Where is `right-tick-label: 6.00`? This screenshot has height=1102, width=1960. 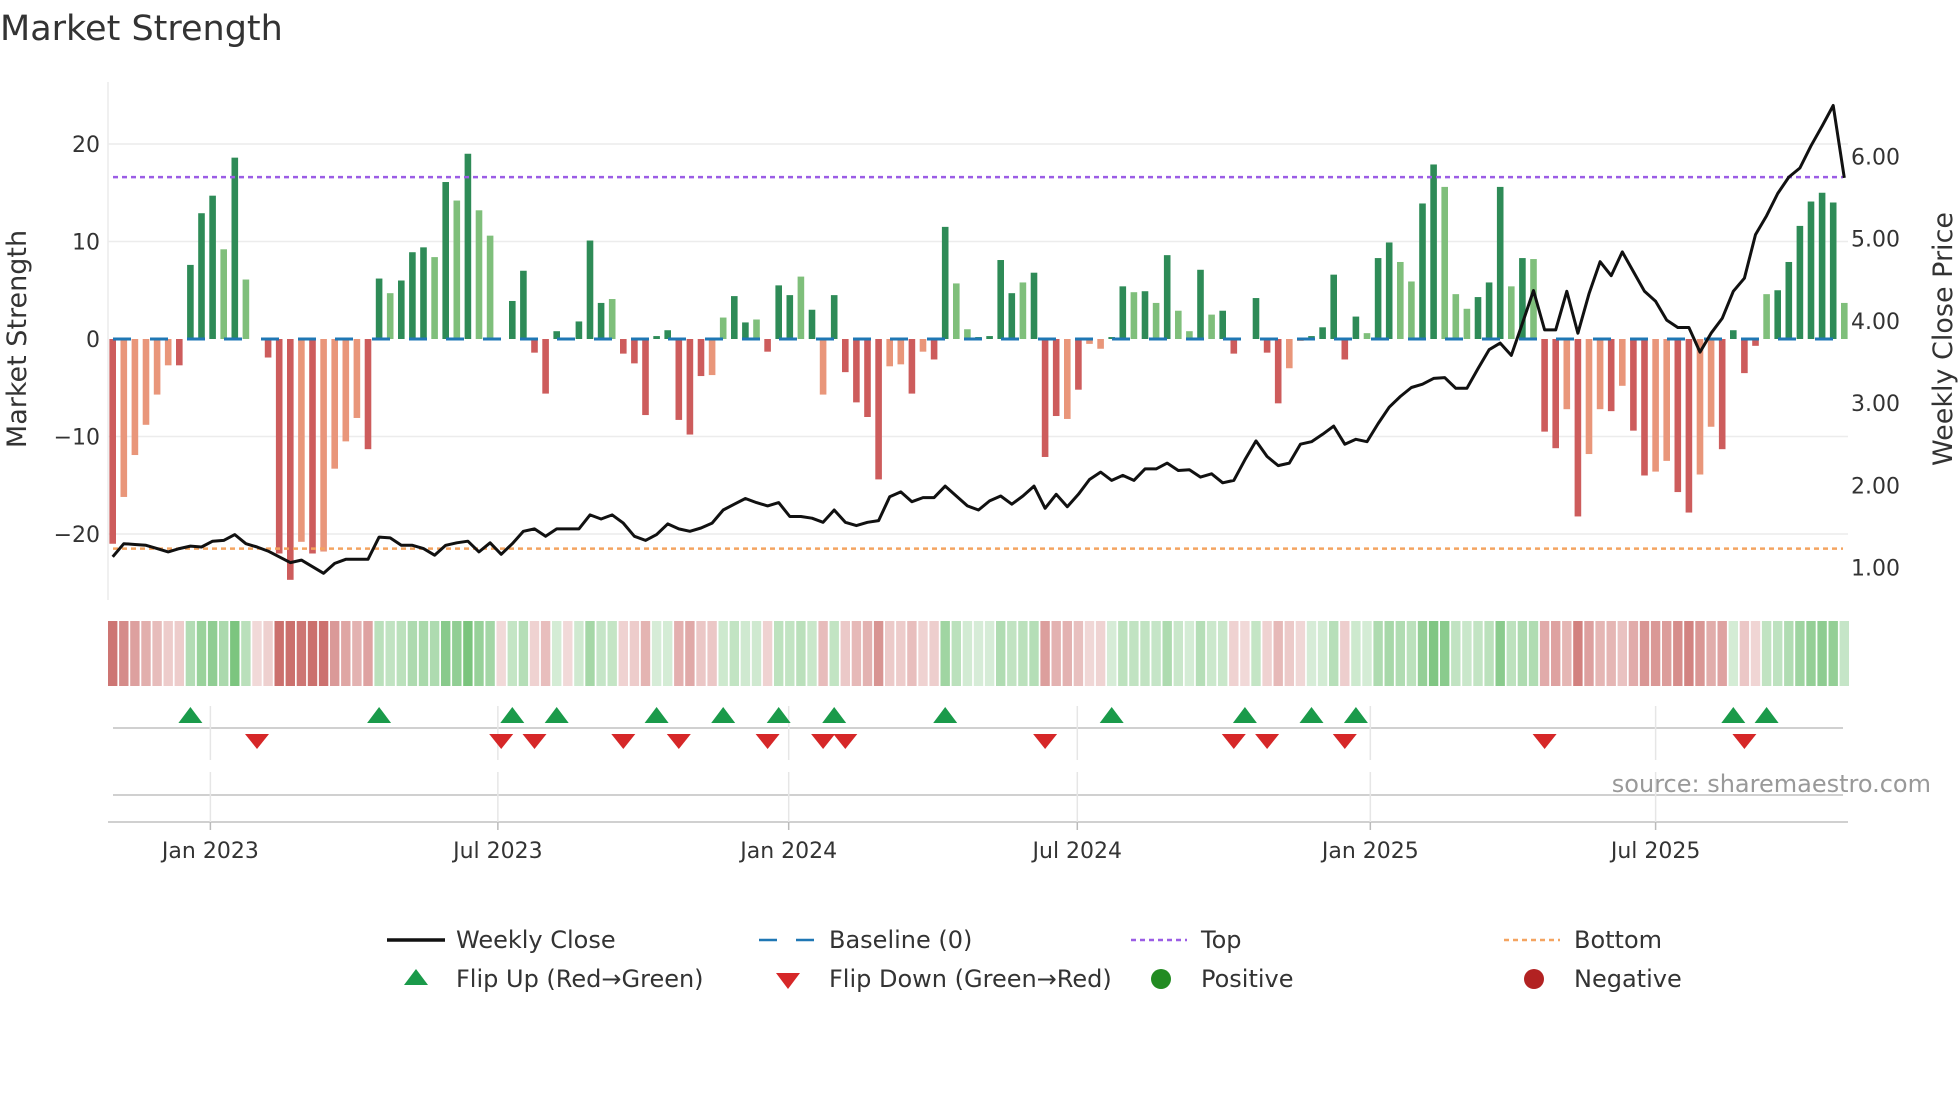 right-tick-label: 6.00 is located at coordinates (1875, 158).